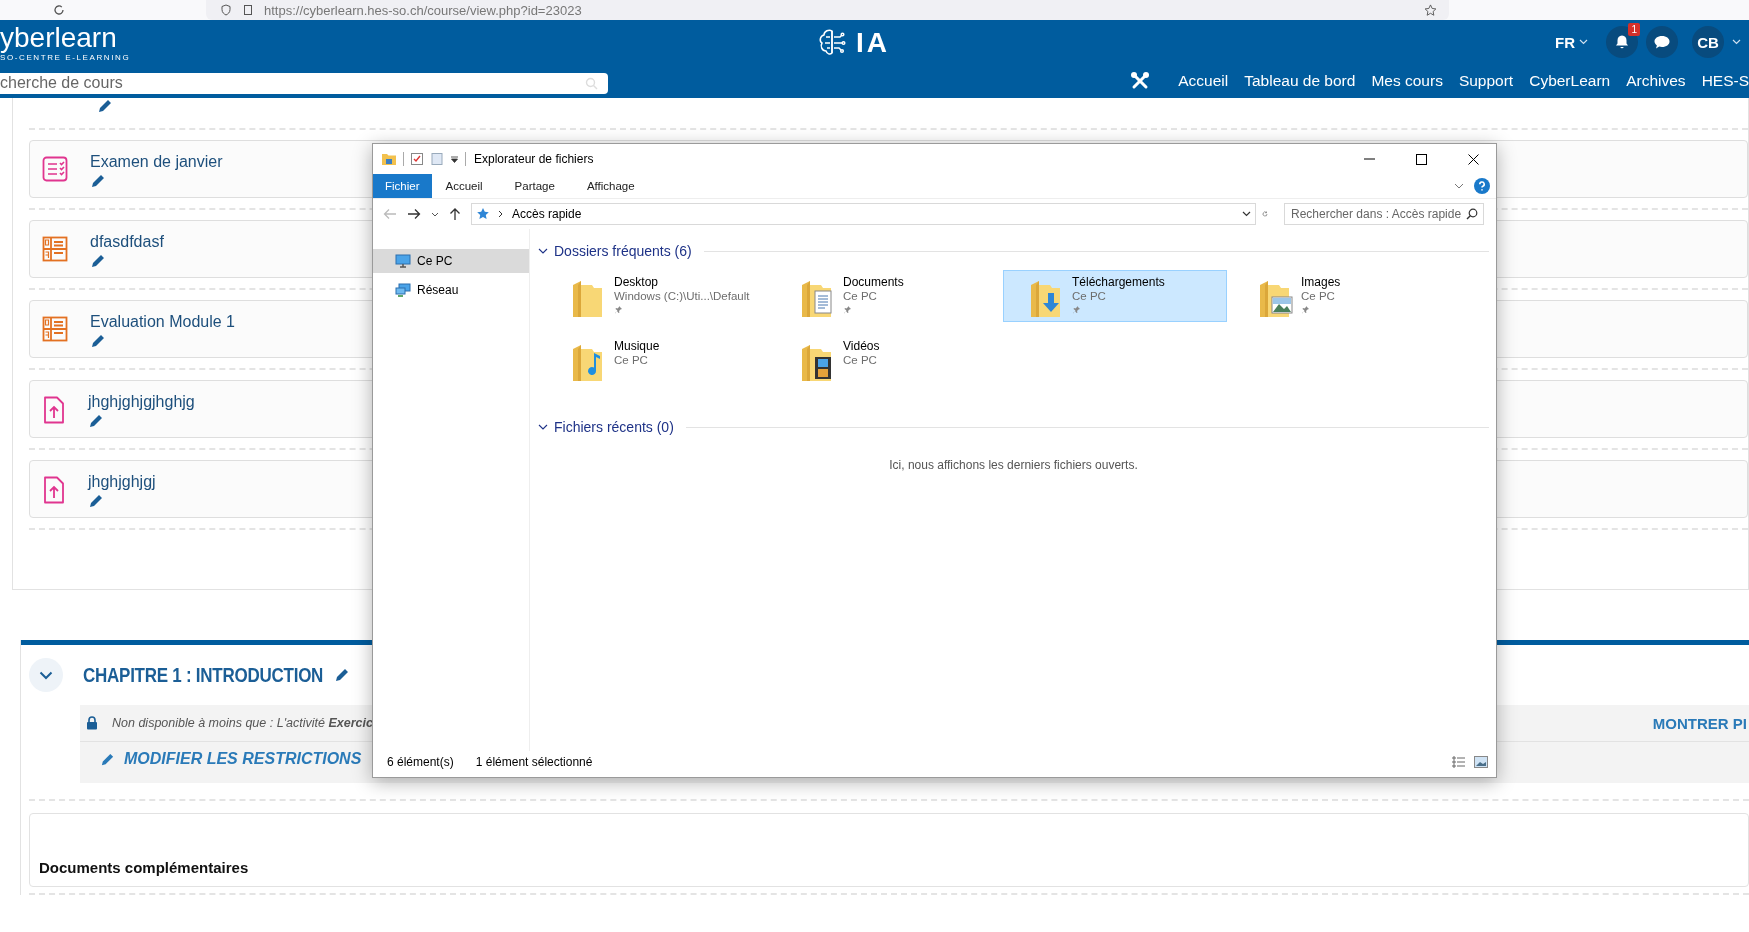  I want to click on activity-title: Evaluation Module 1, so click(162, 322).